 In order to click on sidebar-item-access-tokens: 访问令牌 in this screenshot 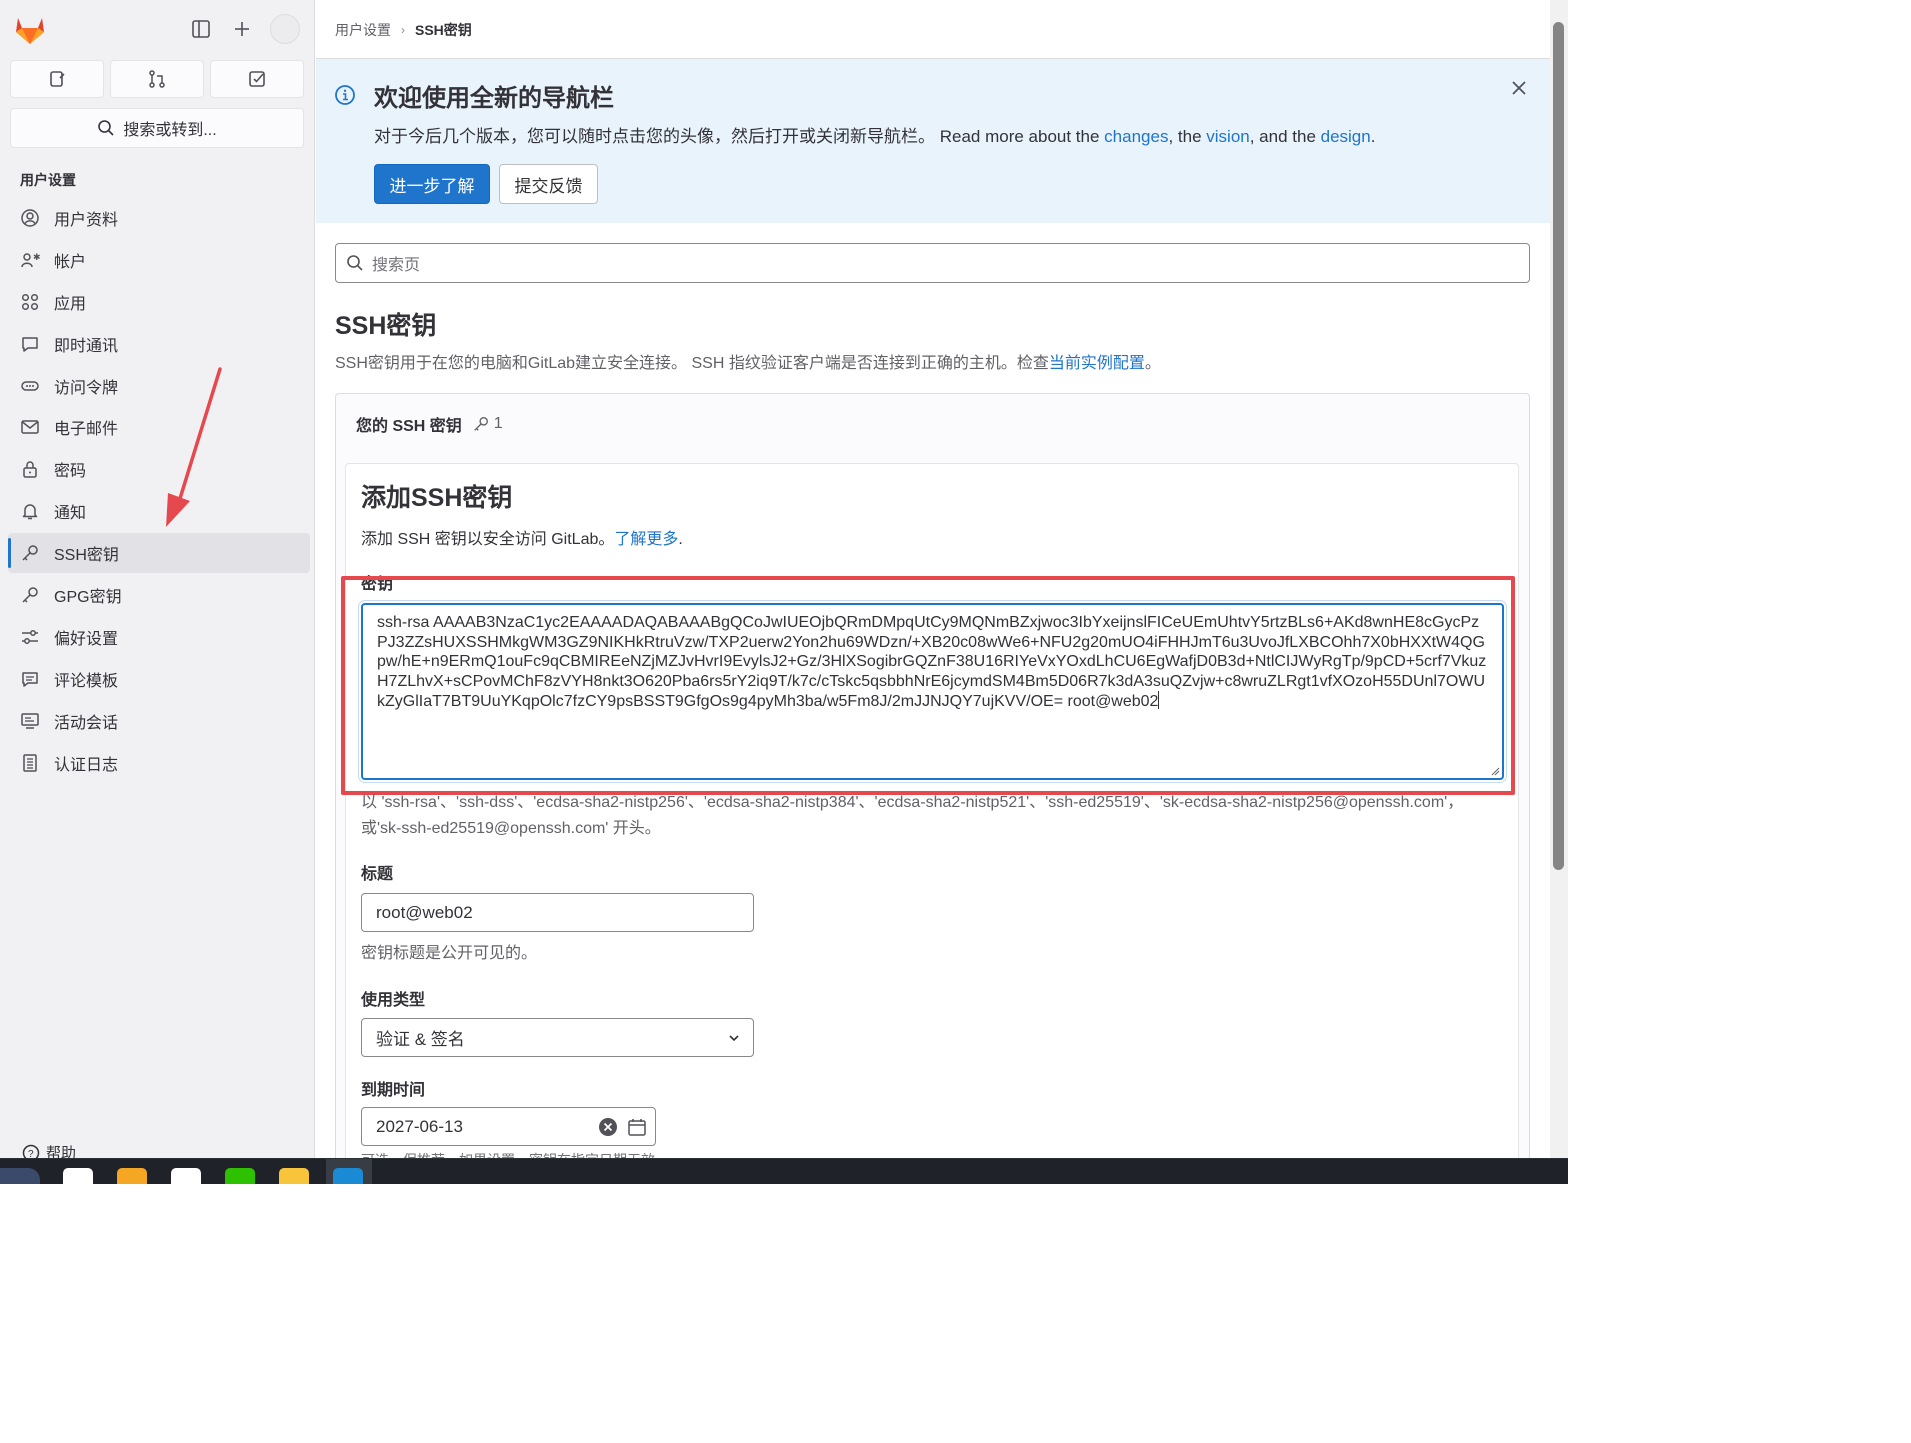, I will do `click(159, 386)`.